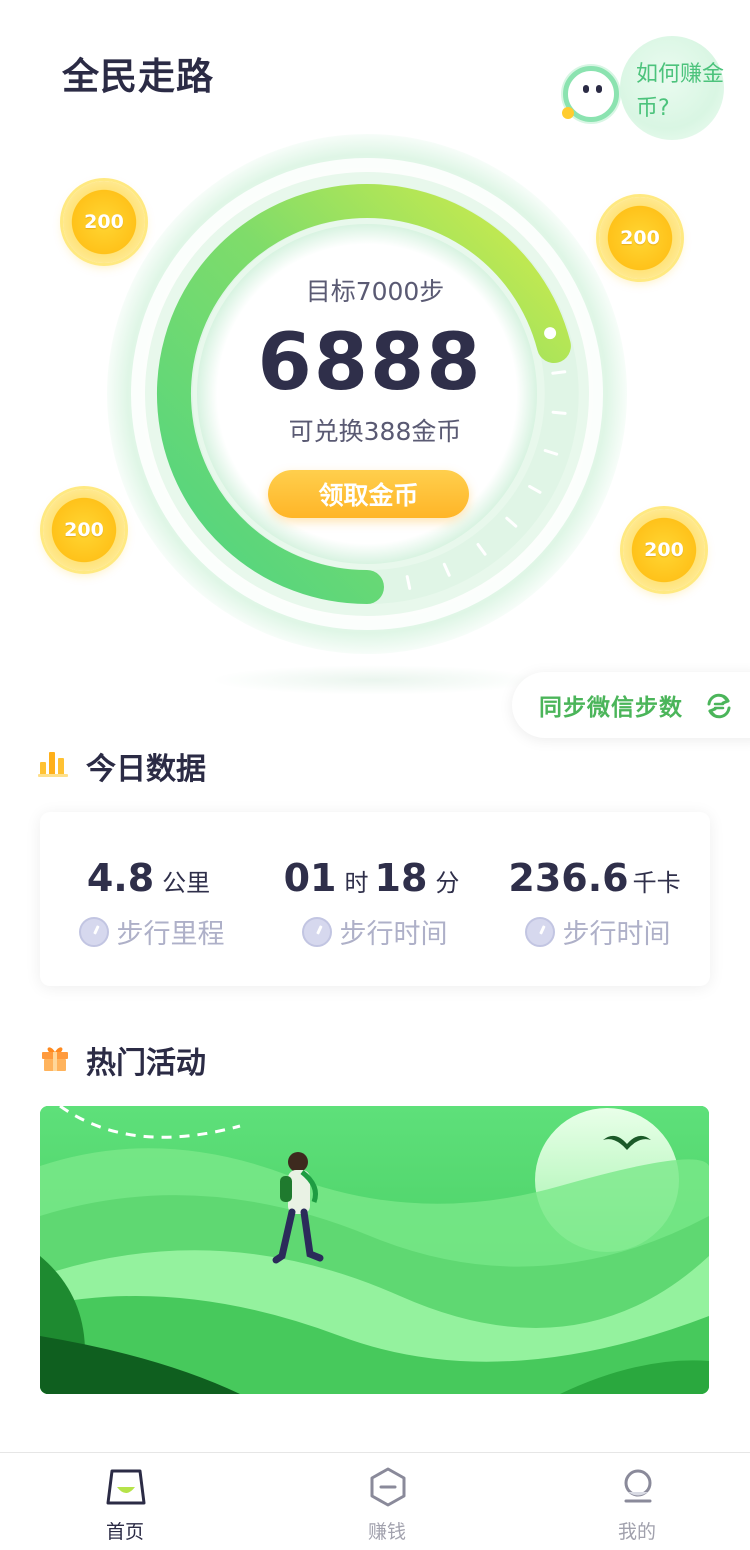  Describe the element at coordinates (638, 1486) in the screenshot. I see `profile-icon` at that location.